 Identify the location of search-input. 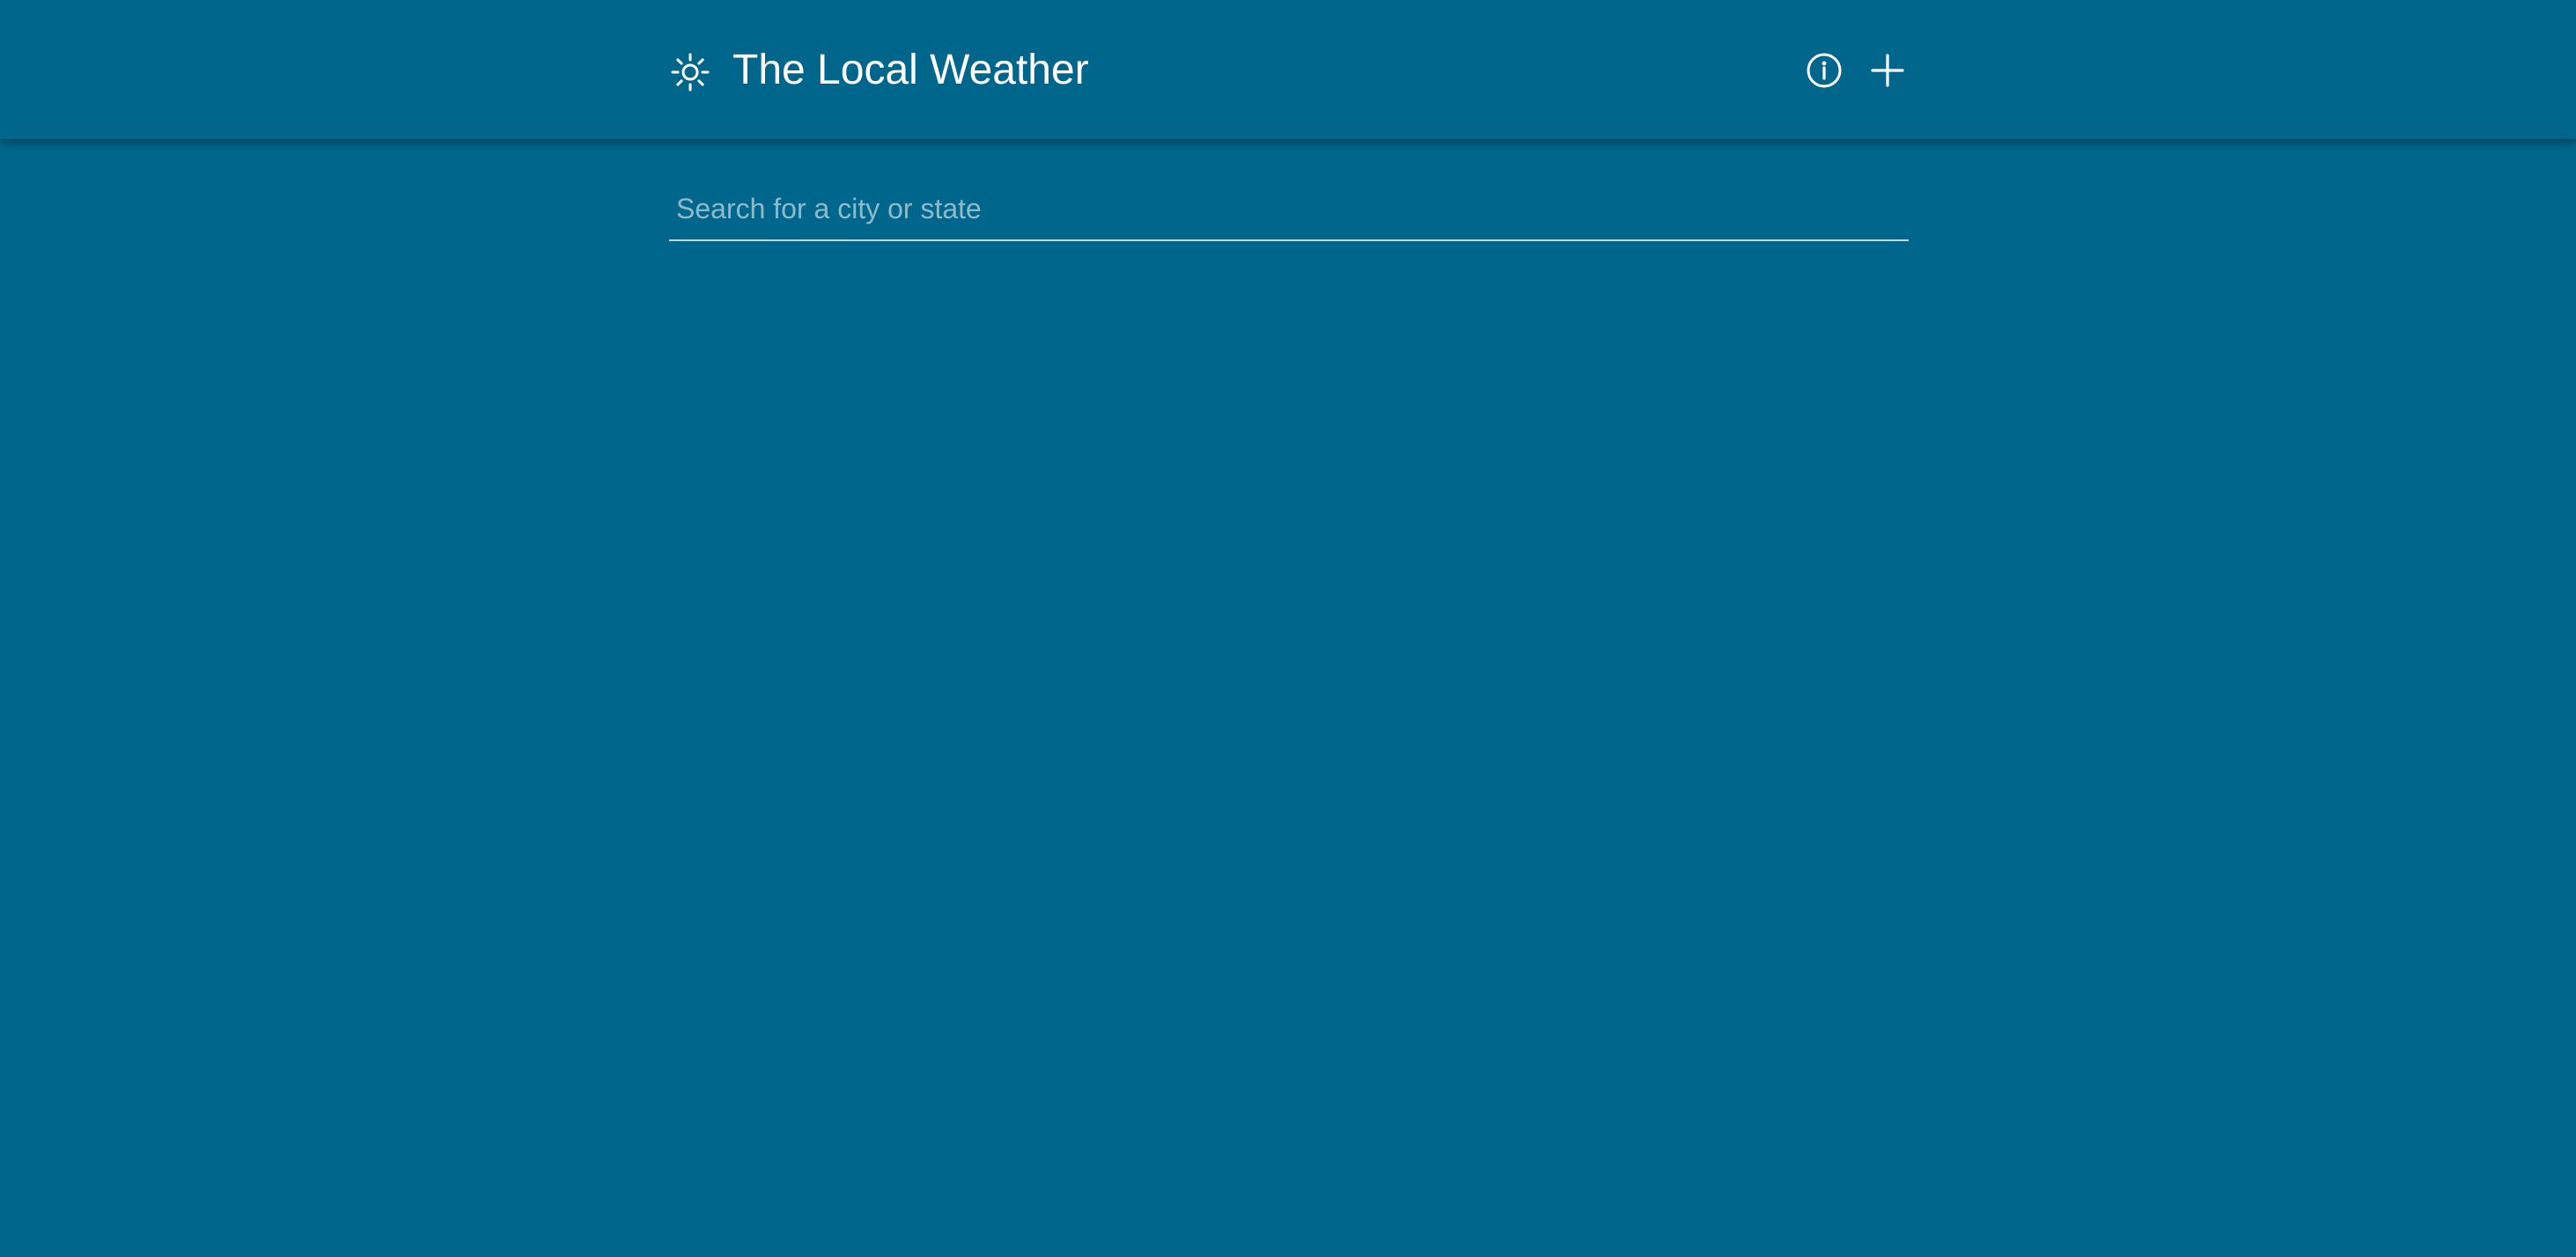
(1289, 208).